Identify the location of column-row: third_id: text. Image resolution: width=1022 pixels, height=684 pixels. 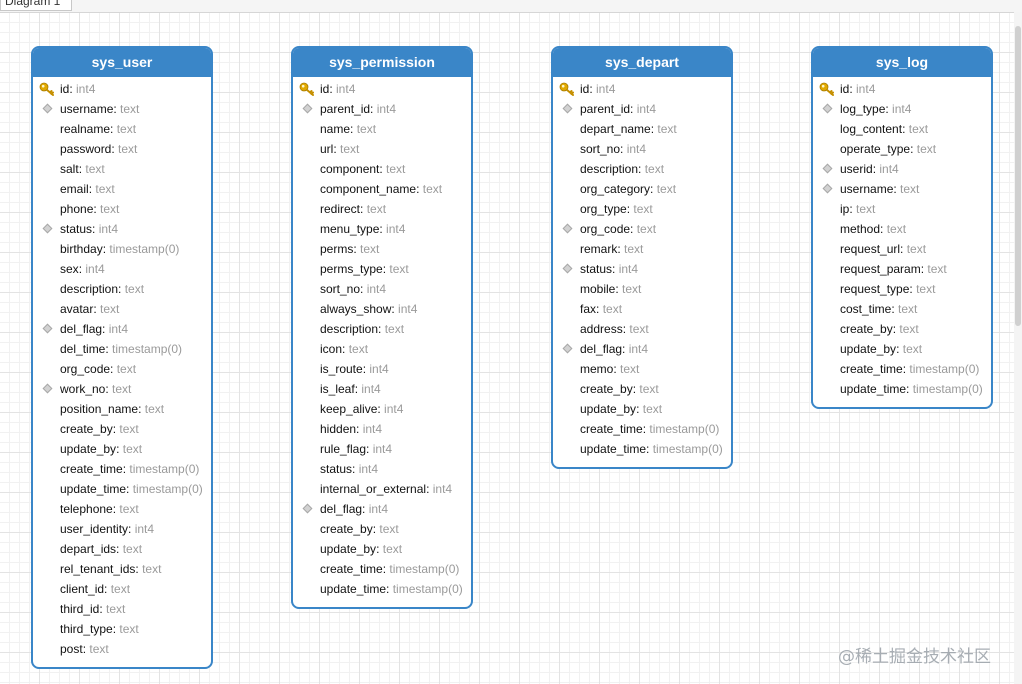
(122, 609).